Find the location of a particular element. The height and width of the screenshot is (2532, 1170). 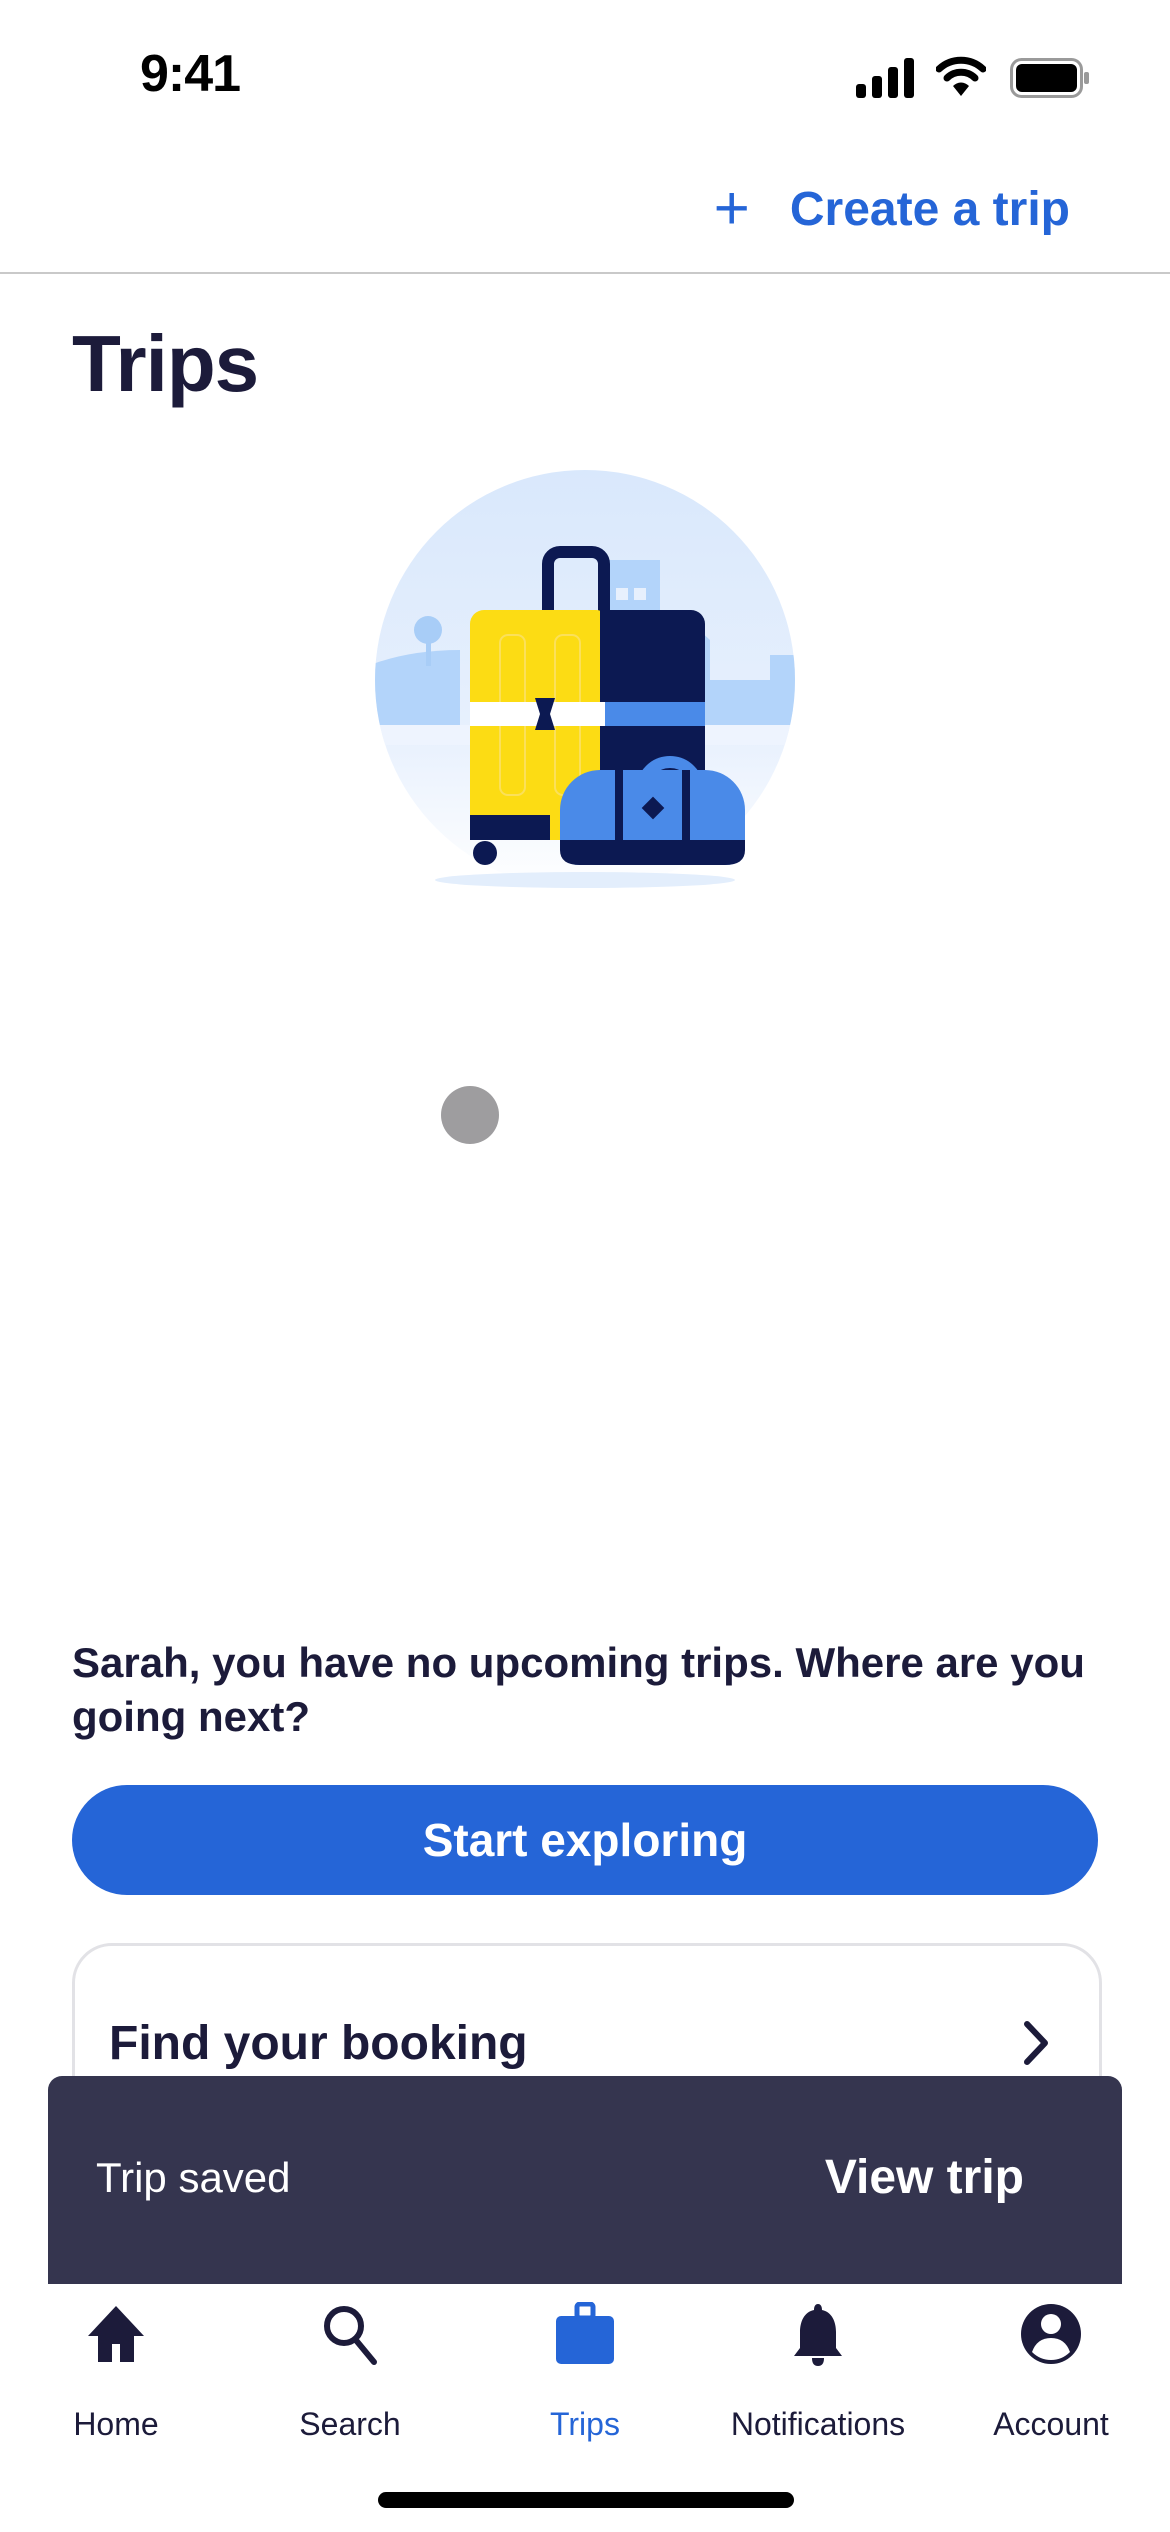

bell-icon is located at coordinates (818, 2335).